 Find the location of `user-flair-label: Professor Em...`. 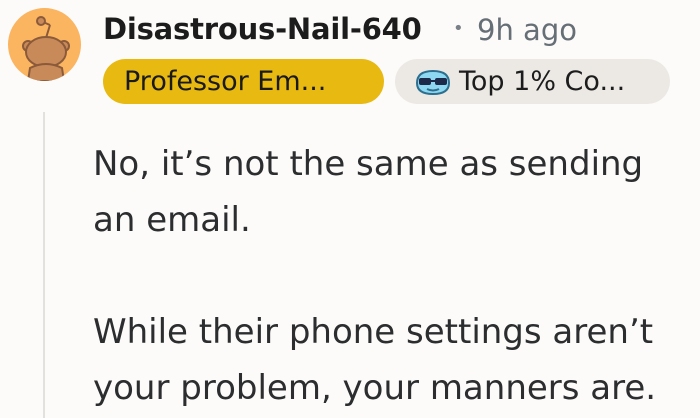

user-flair-label: Professor Em... is located at coordinates (225, 81).